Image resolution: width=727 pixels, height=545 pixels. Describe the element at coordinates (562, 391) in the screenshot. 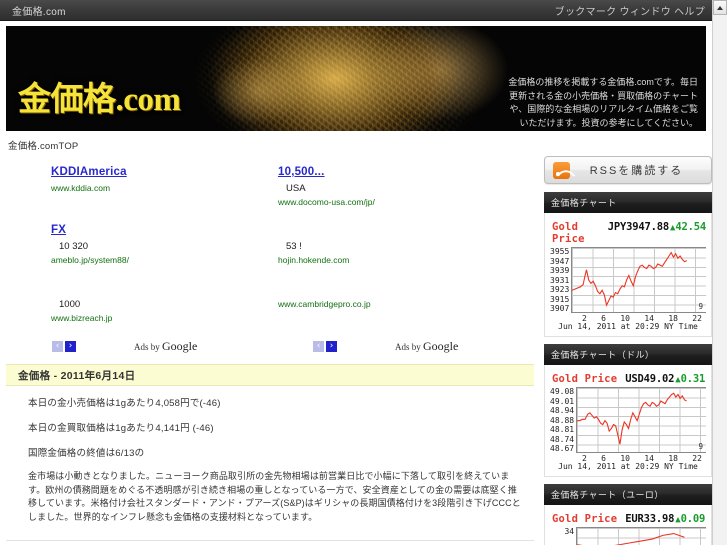

I see `y-tick: 49.08` at that location.